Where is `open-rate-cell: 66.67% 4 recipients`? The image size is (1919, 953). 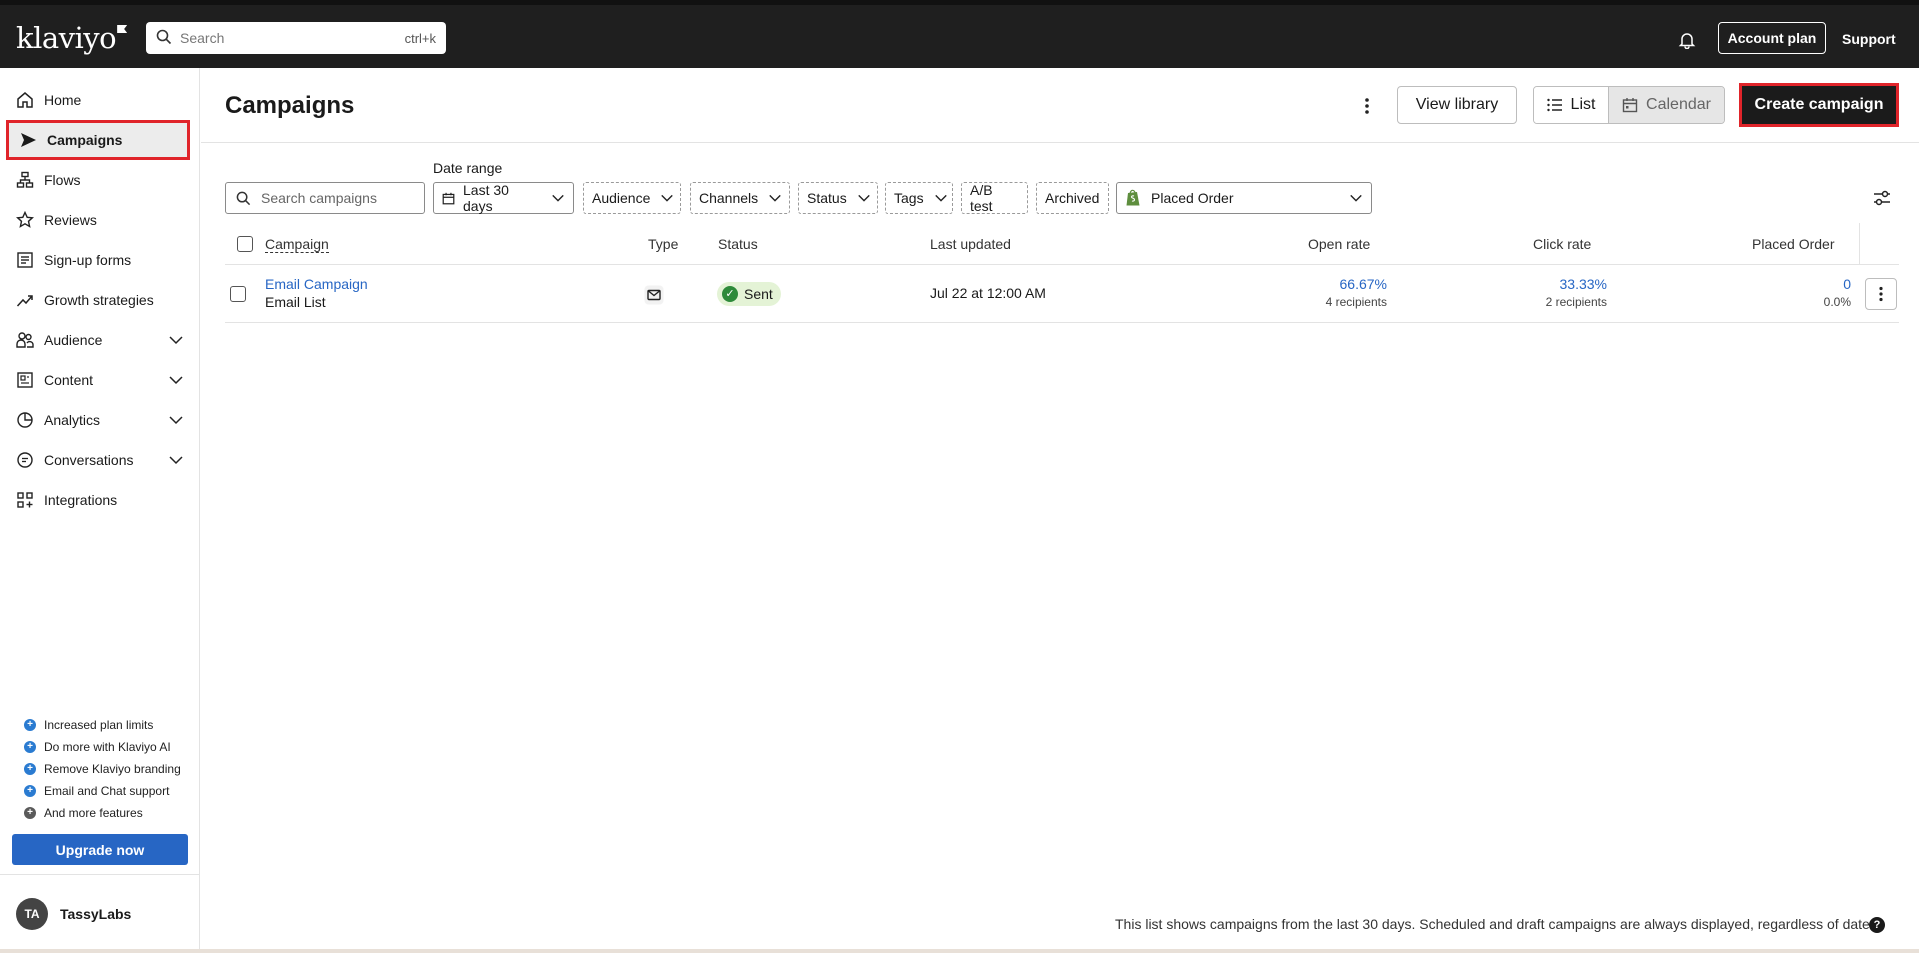 open-rate-cell: 66.67% 4 recipients is located at coordinates (1306, 292).